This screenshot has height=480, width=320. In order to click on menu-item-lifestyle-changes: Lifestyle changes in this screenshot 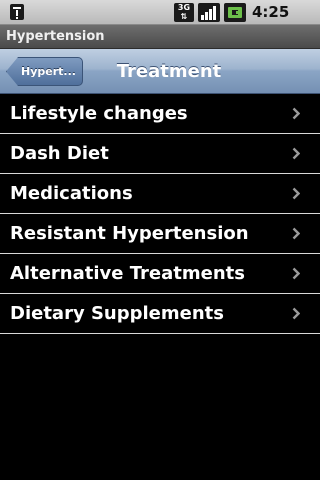, I will do `click(160, 114)`.